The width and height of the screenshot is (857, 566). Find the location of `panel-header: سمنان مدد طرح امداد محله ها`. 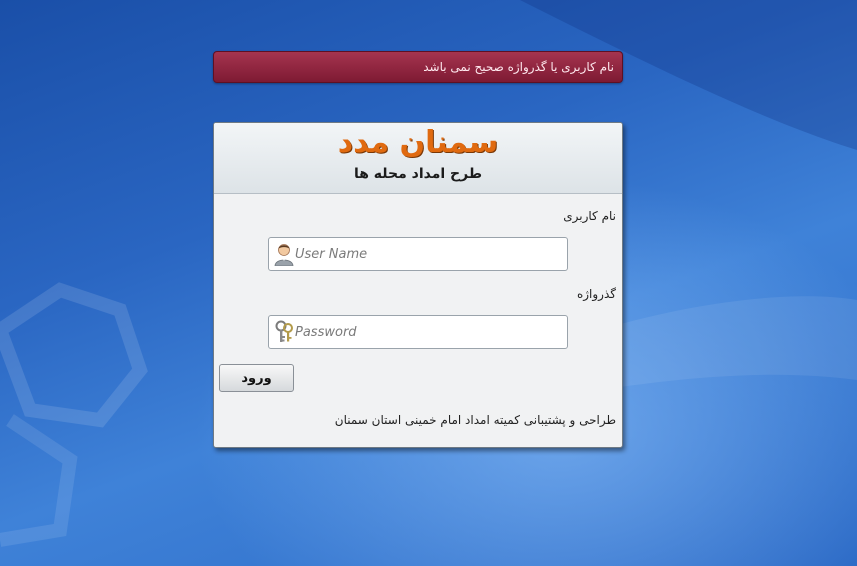

panel-header: سمنان مدد طرح امداد محله ها is located at coordinates (418, 158).